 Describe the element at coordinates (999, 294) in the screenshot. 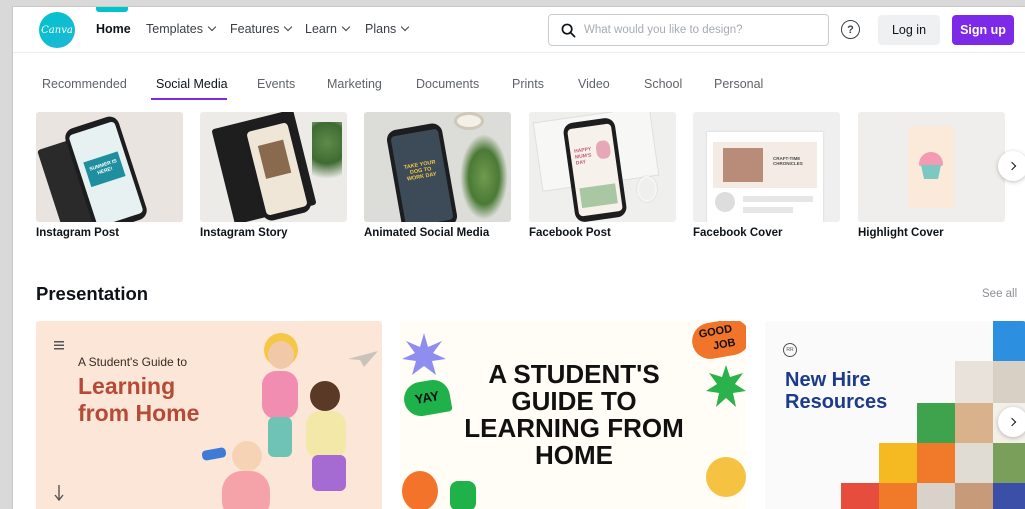

I see `see-all-link: See all` at that location.